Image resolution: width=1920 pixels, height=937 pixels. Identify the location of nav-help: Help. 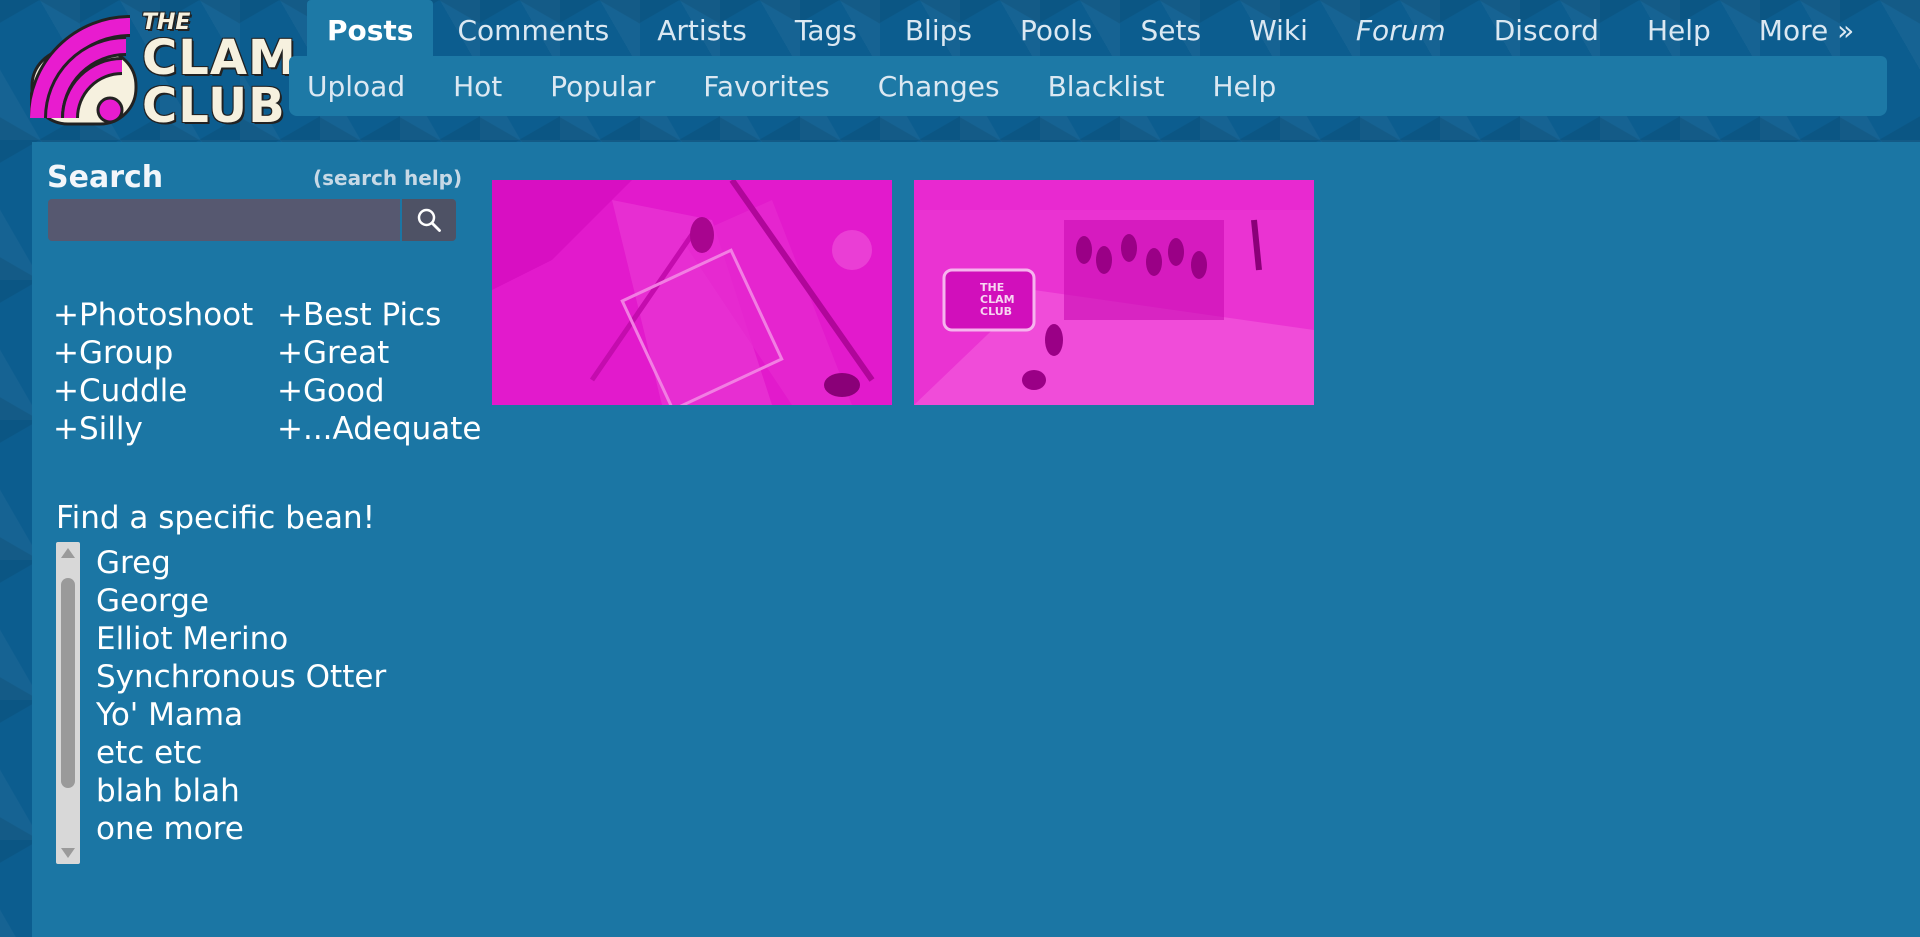
(1679, 28).